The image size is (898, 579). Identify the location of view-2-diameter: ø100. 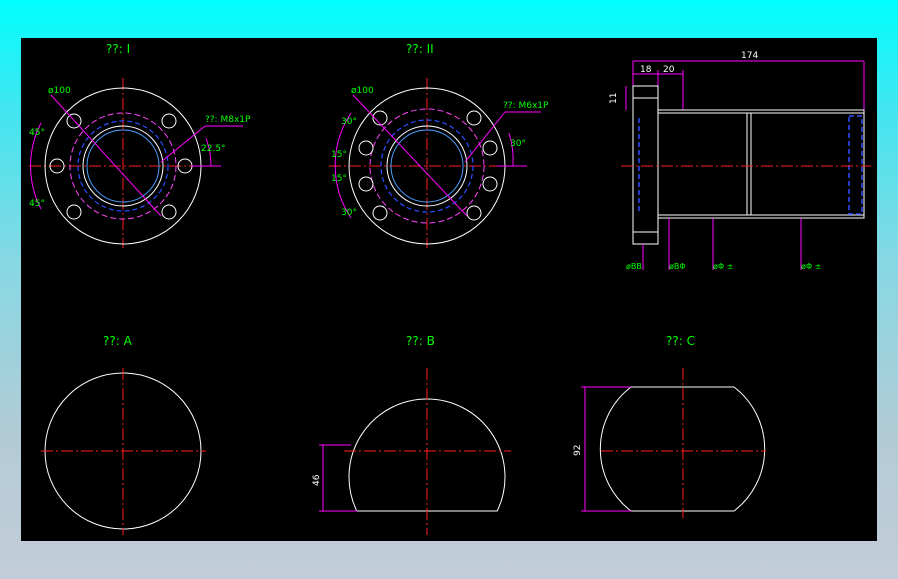
(362, 91).